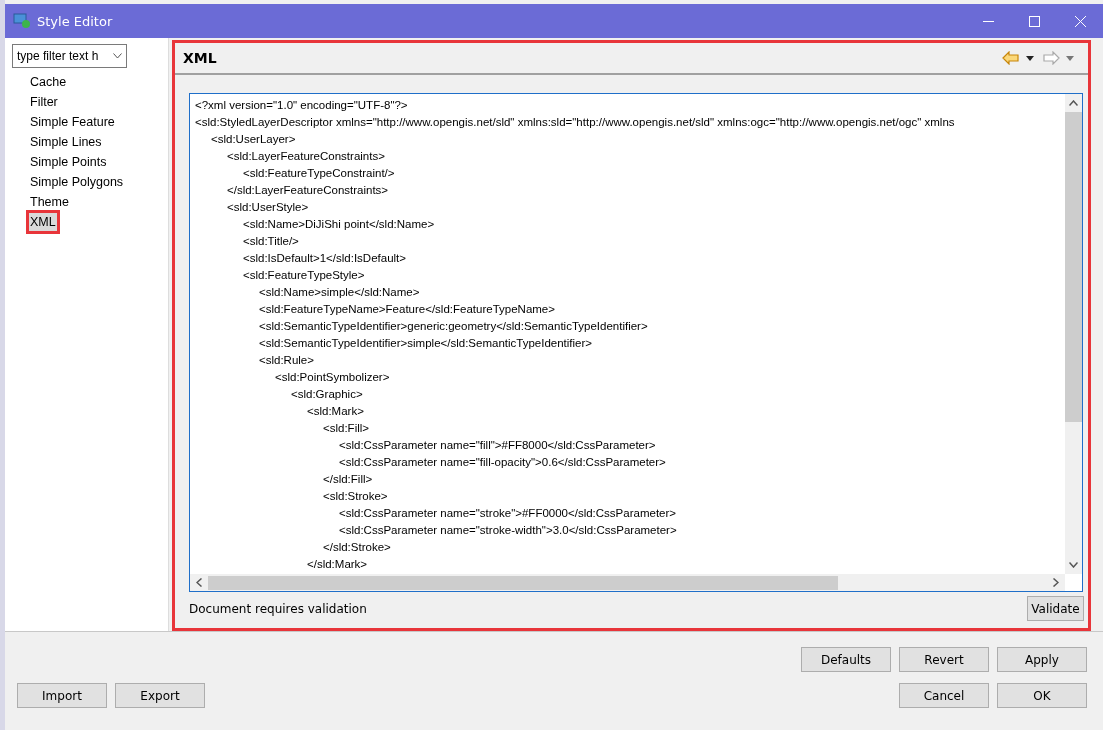  What do you see at coordinates (199, 582) in the screenshot?
I see `scroll-left-icon` at bounding box center [199, 582].